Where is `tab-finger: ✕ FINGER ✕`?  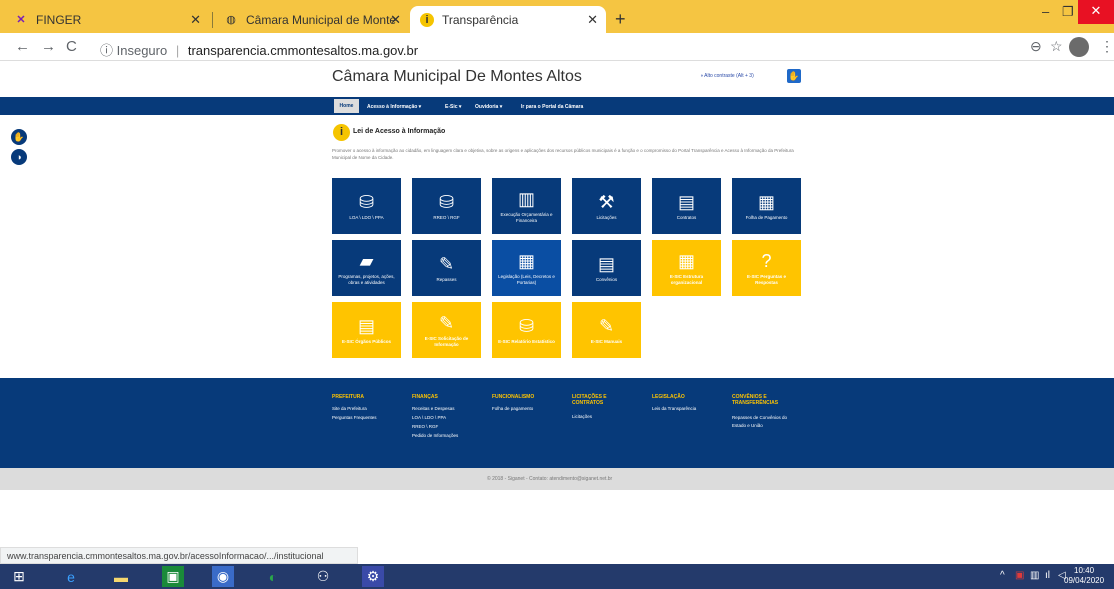 tab-finger: ✕ FINGER ✕ is located at coordinates (106, 19).